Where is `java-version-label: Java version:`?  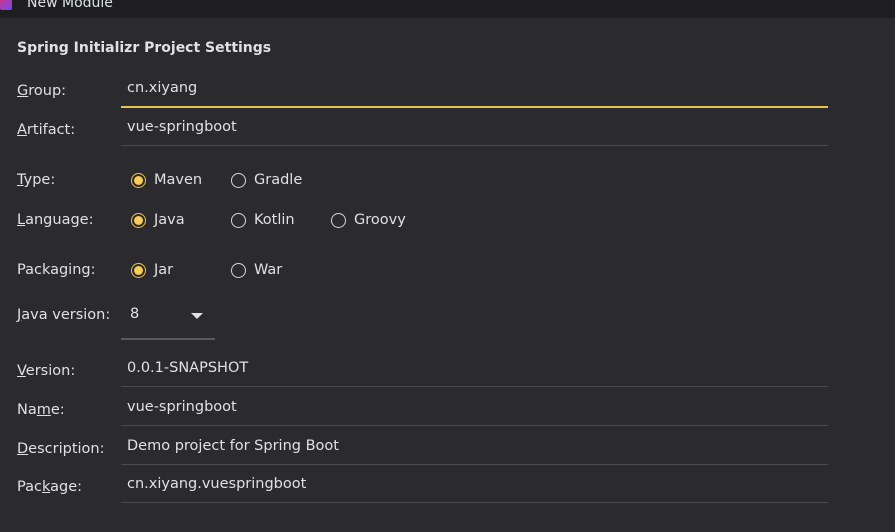 java-version-label: Java version: is located at coordinates (64, 315).